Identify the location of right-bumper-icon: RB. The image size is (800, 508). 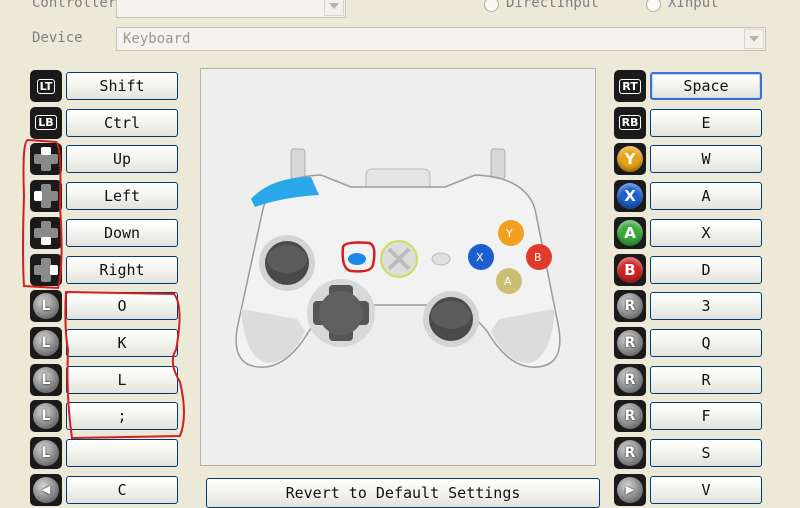
(630, 122).